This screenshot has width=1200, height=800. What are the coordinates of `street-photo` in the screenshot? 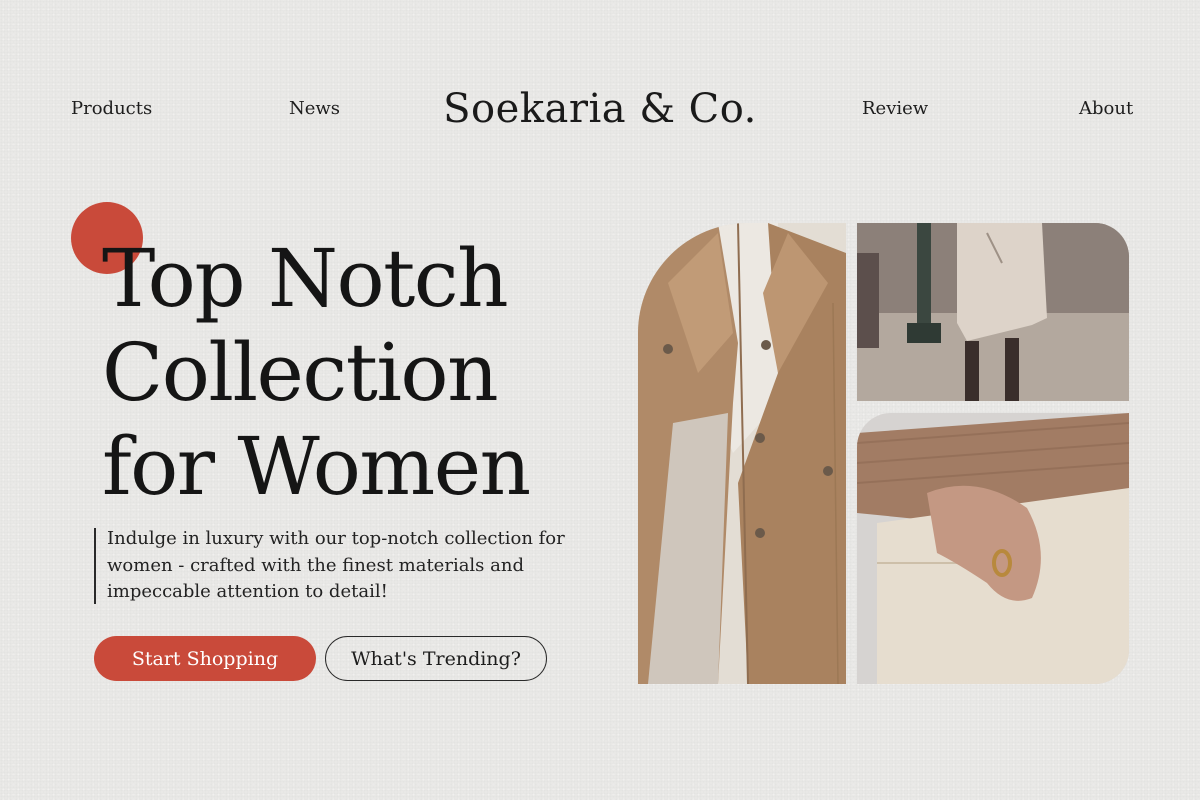 It's located at (993, 312).